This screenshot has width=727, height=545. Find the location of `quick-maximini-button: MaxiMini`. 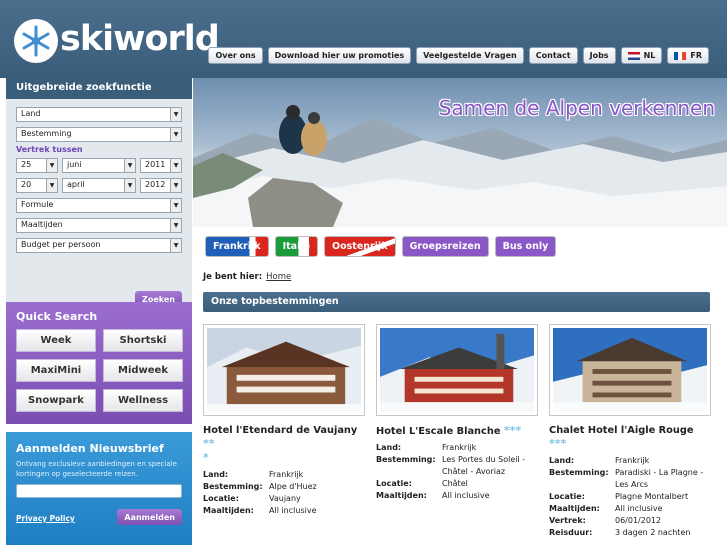

quick-maximini-button: MaxiMini is located at coordinates (56, 370).